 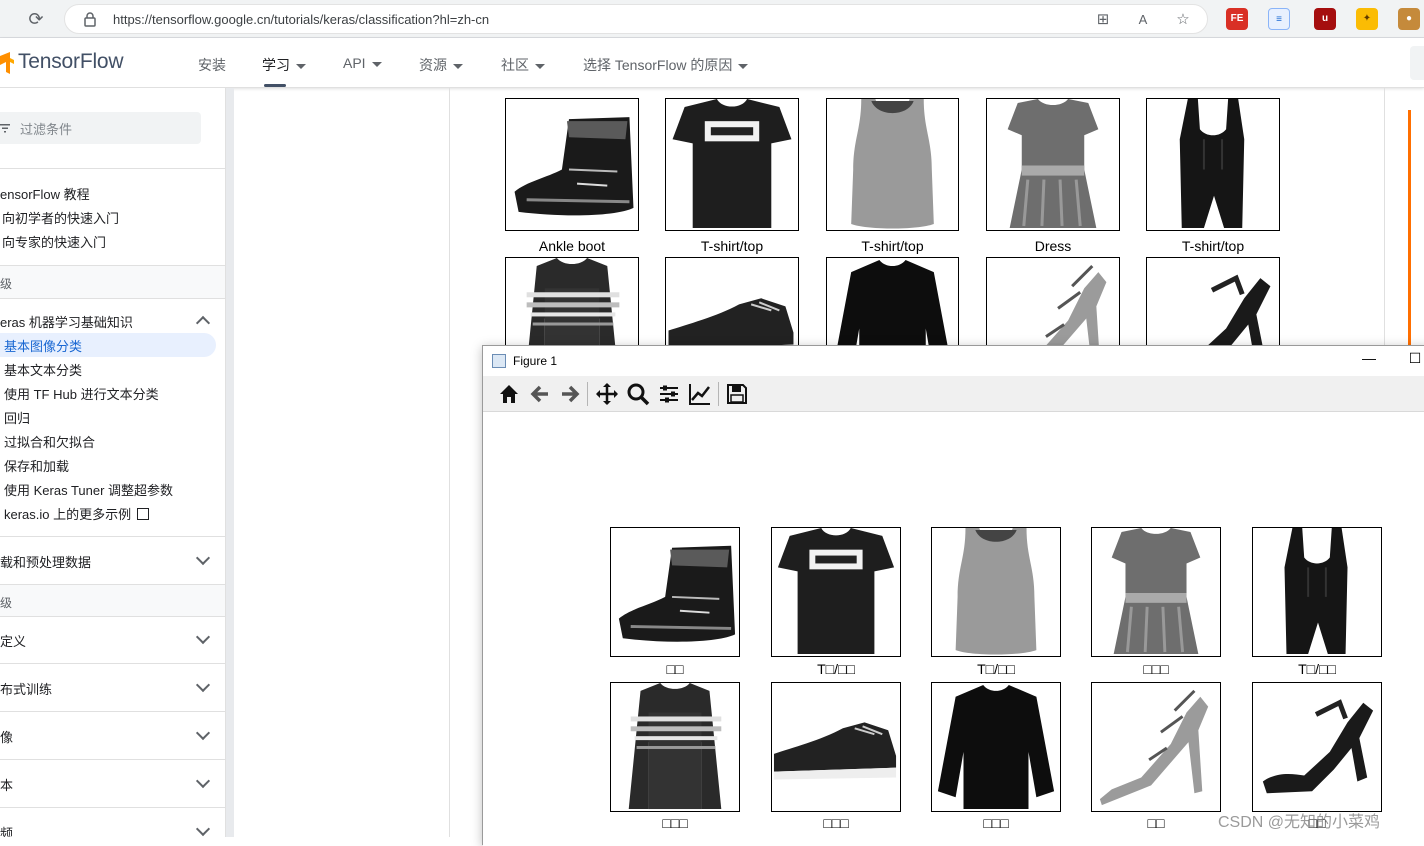 What do you see at coordinates (203, 323) in the screenshot?
I see `chevron-up-icon` at bounding box center [203, 323].